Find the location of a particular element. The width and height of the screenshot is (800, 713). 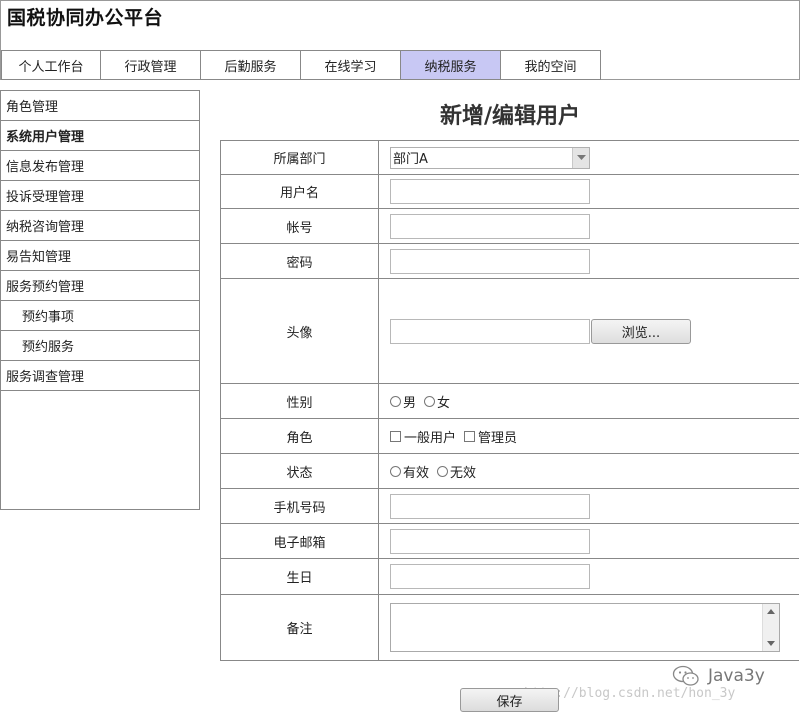

remark-label: 备注 is located at coordinates (300, 627).